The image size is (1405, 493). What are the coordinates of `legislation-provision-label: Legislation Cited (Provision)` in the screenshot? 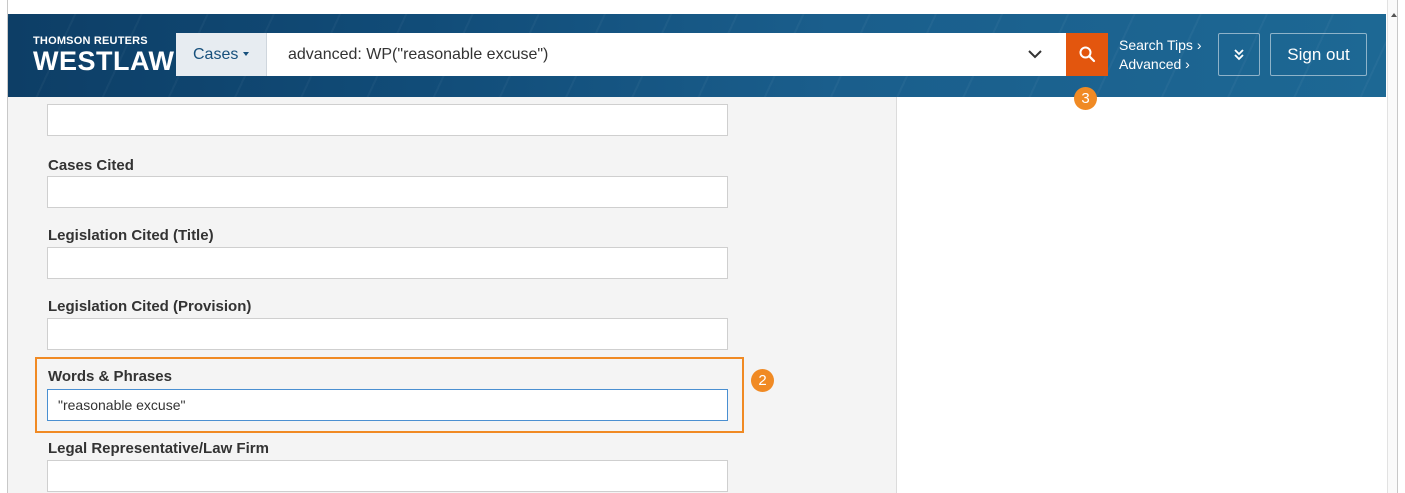 It's located at (150, 306).